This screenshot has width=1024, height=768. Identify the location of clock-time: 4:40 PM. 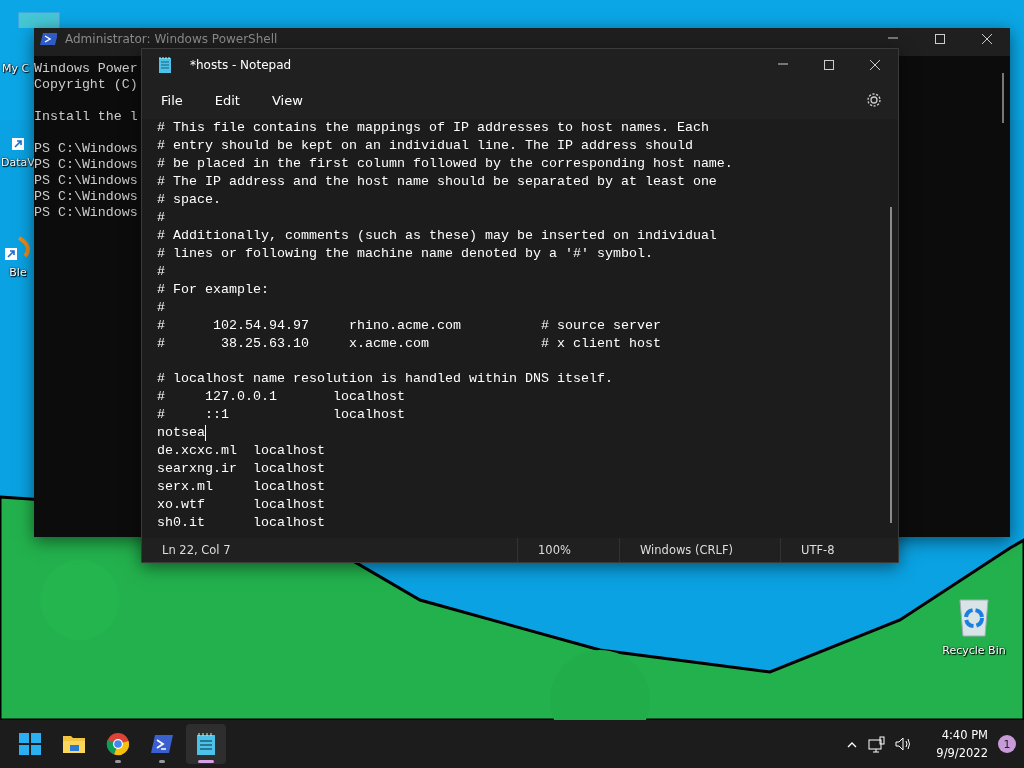
(964, 735).